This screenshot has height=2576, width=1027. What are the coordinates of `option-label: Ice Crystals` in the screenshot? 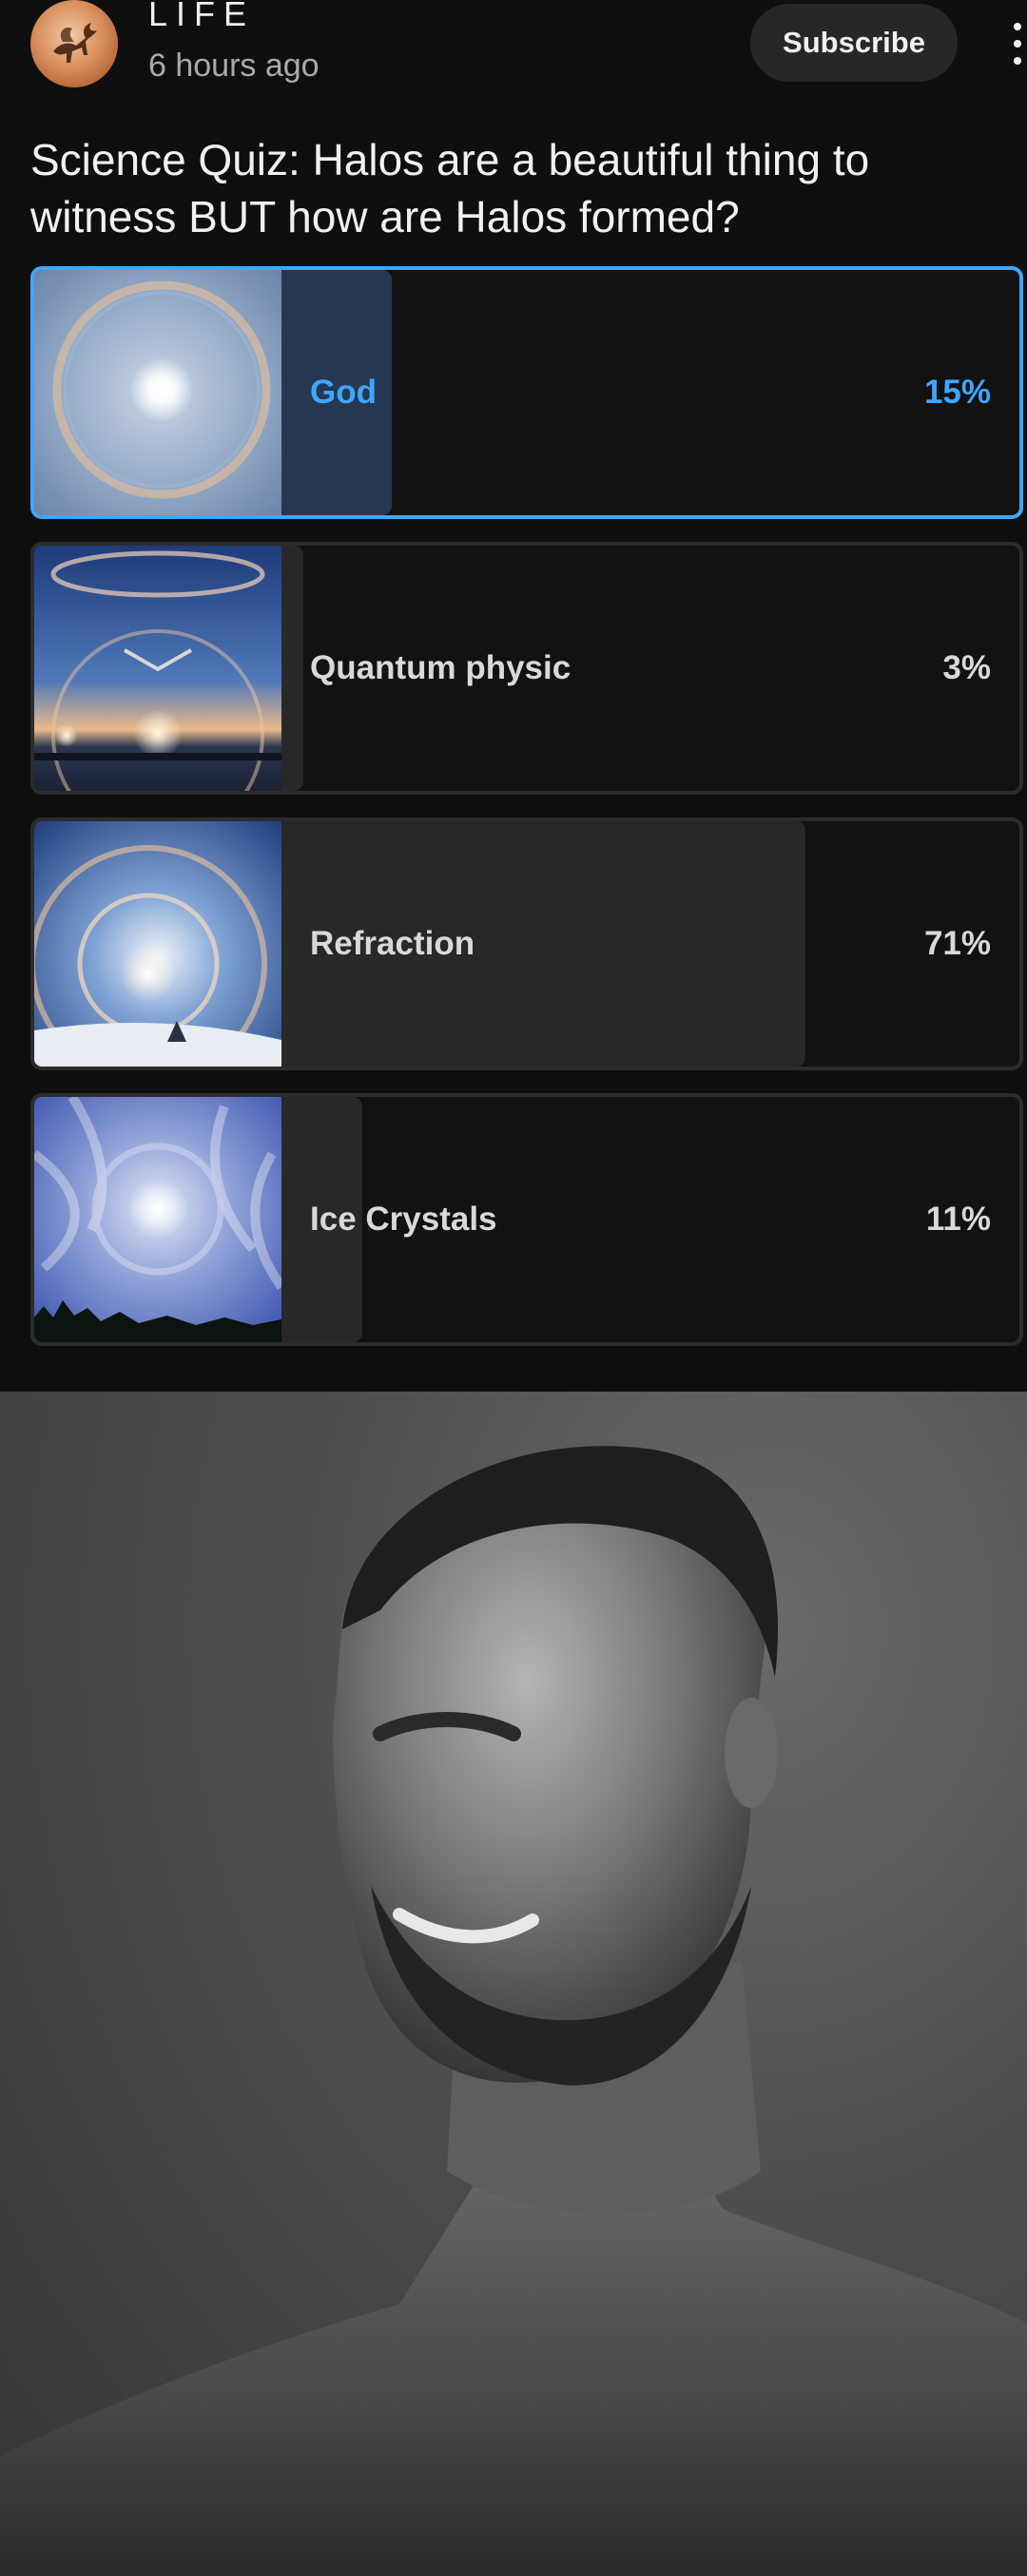 It's located at (403, 1219).